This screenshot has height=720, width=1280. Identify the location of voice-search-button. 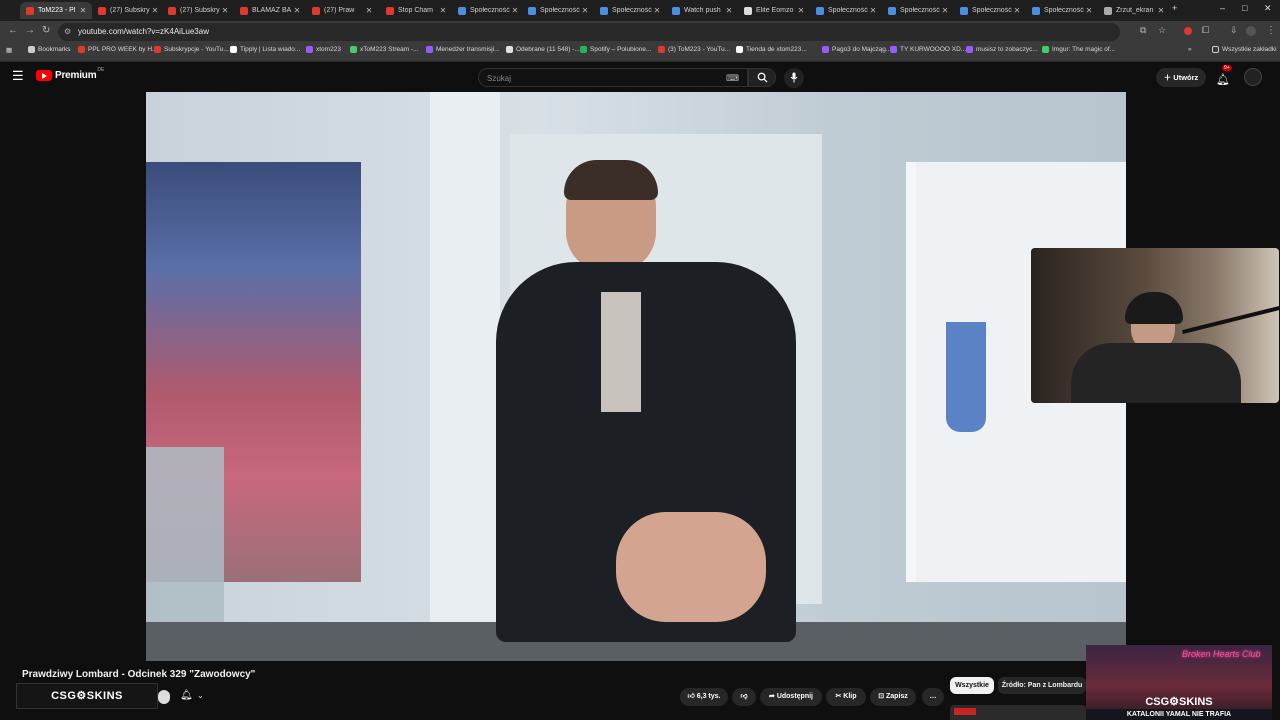
(794, 78).